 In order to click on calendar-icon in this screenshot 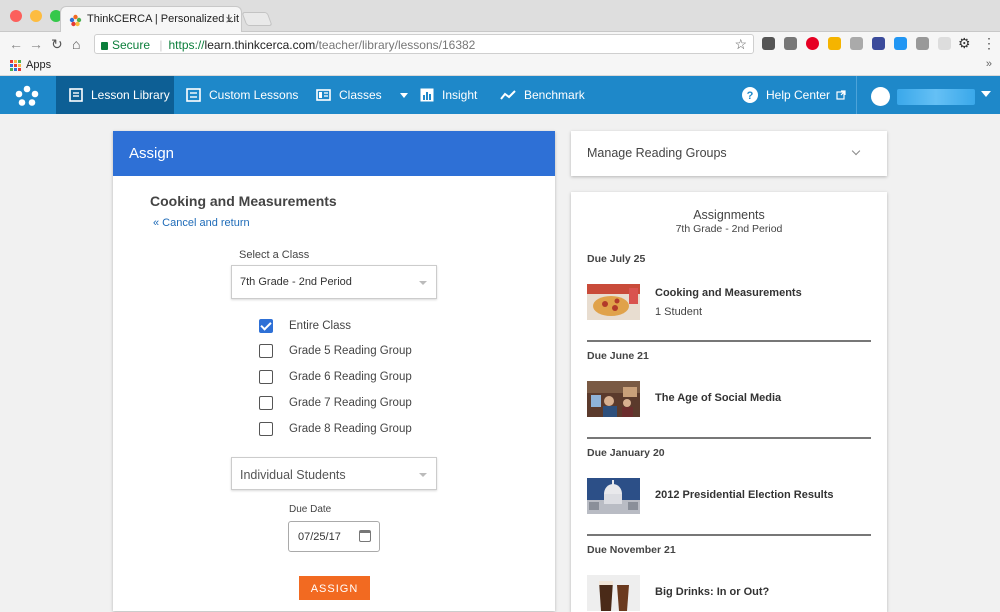, I will do `click(365, 536)`.